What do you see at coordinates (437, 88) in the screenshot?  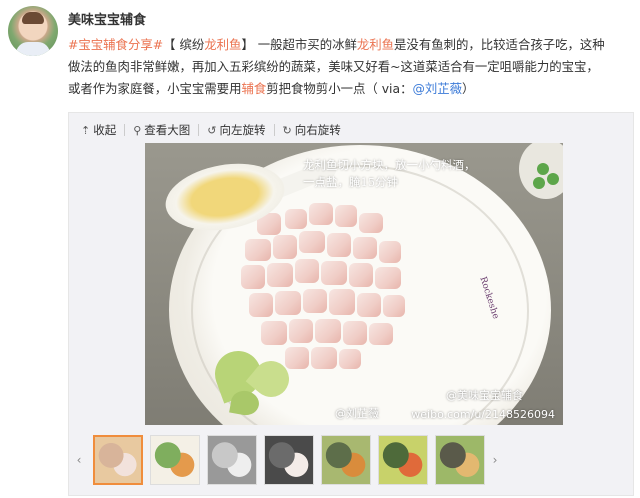 I see `mention-link: @刘芷薇` at bounding box center [437, 88].